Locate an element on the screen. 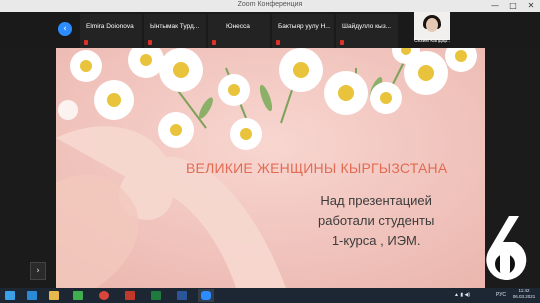  language-indicator: РУС is located at coordinates (501, 295).